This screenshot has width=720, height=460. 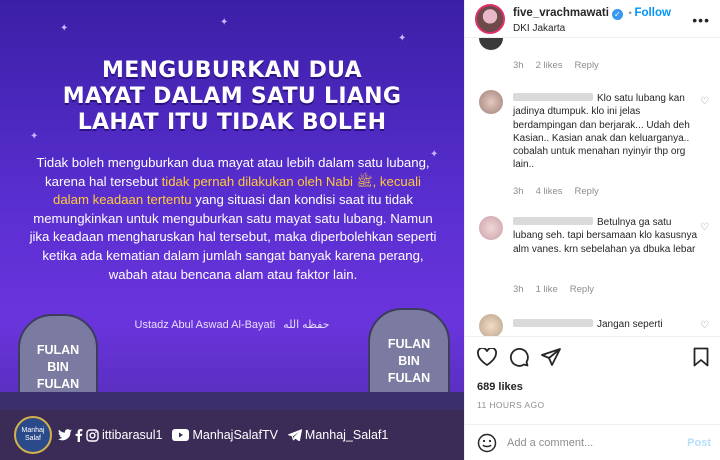 I want to click on telegram-icon, so click(x=294, y=435).